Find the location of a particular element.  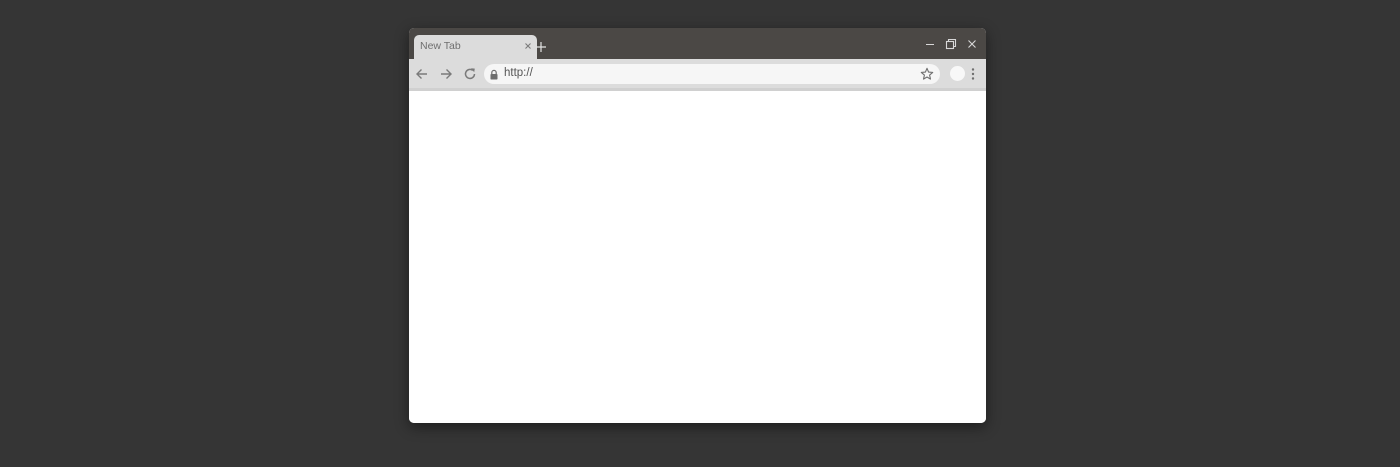

arrow-right-icon is located at coordinates (446, 74).